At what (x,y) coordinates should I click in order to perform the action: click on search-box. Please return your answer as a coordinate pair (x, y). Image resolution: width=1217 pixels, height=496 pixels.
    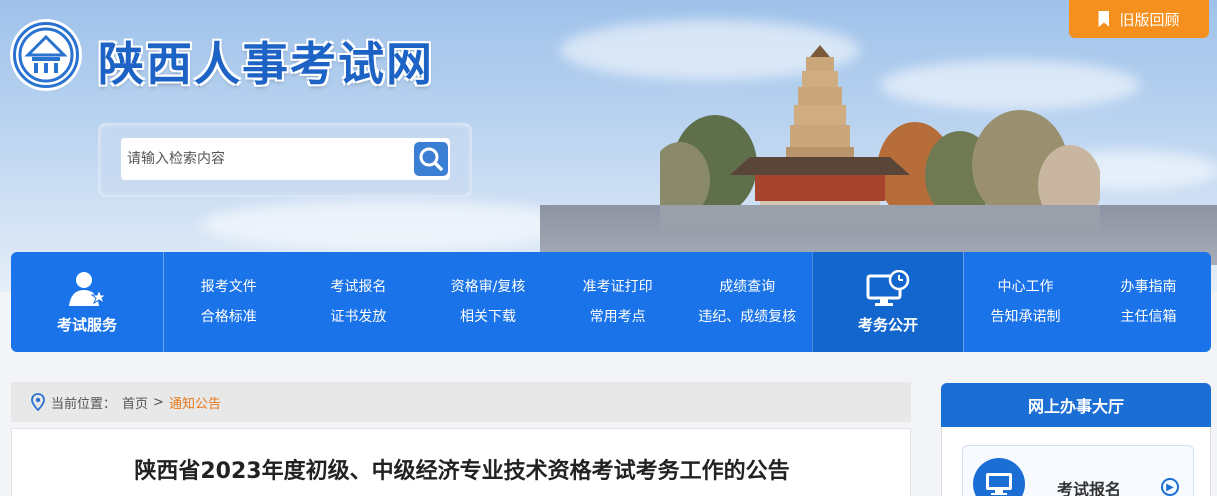
    Looking at the image, I should click on (285, 160).